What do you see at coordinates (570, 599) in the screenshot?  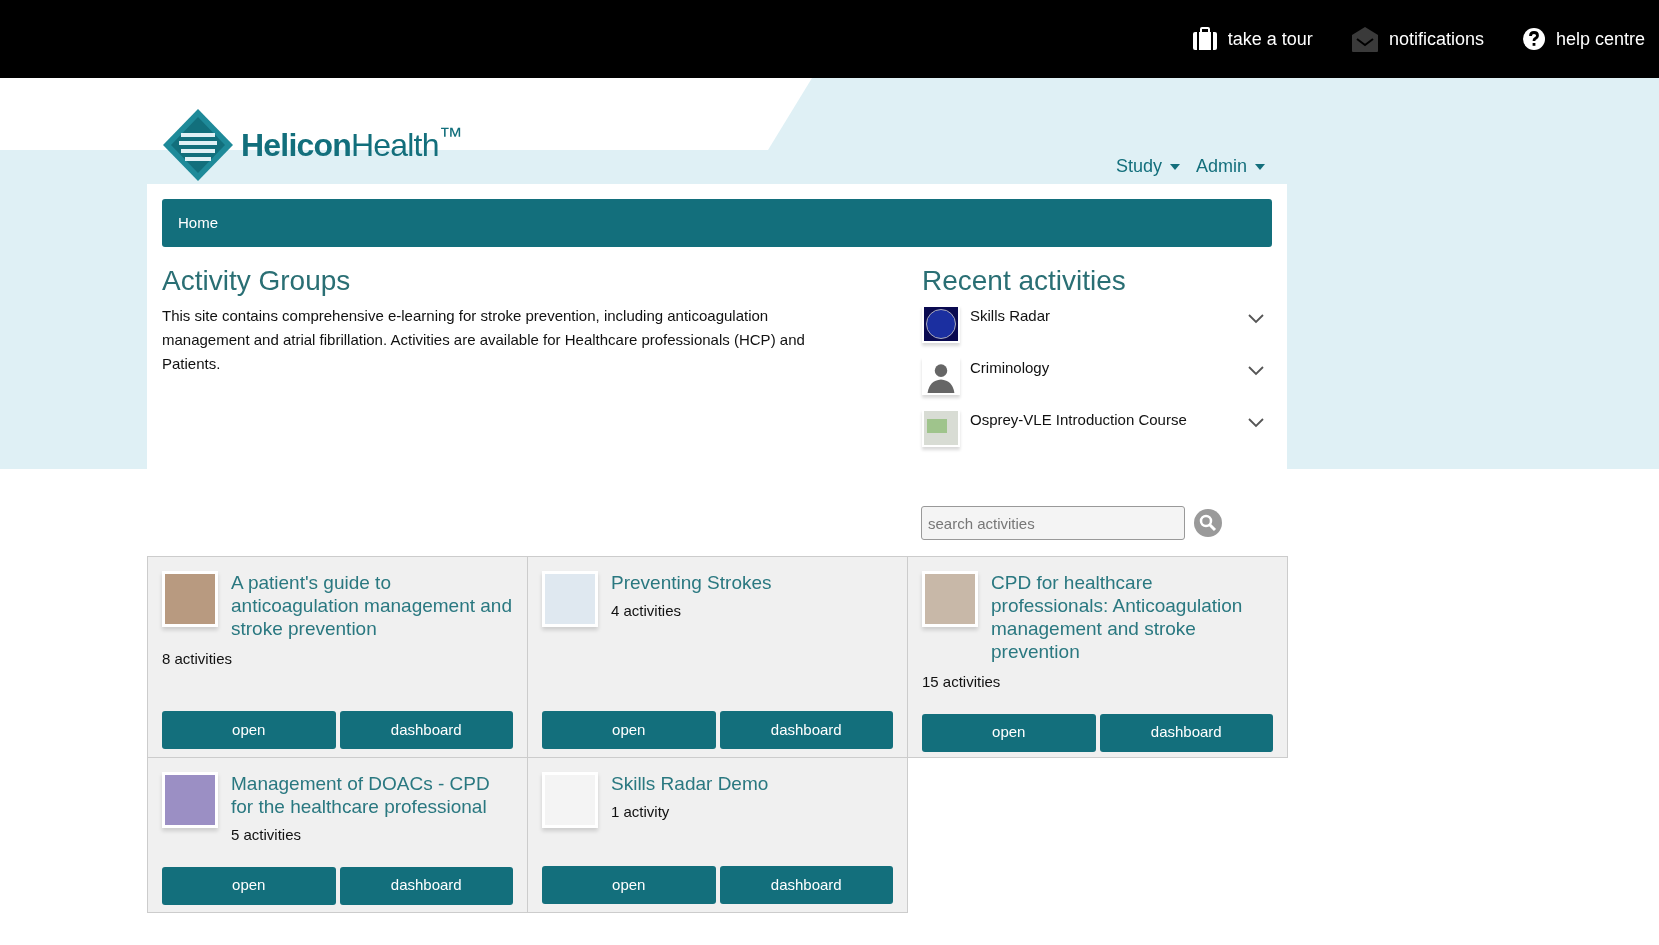 I see `device-photo-placeholder` at bounding box center [570, 599].